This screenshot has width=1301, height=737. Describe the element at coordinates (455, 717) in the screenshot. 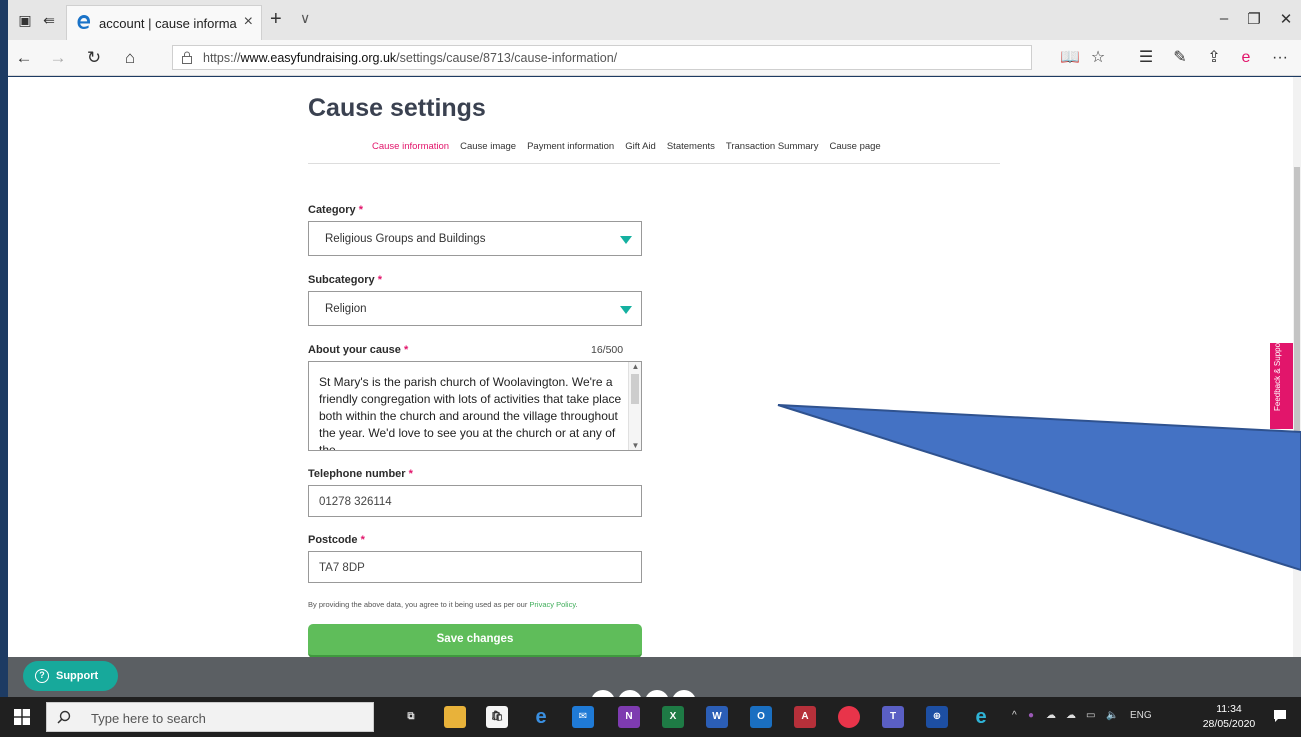

I see `file-explorer-icon` at that location.